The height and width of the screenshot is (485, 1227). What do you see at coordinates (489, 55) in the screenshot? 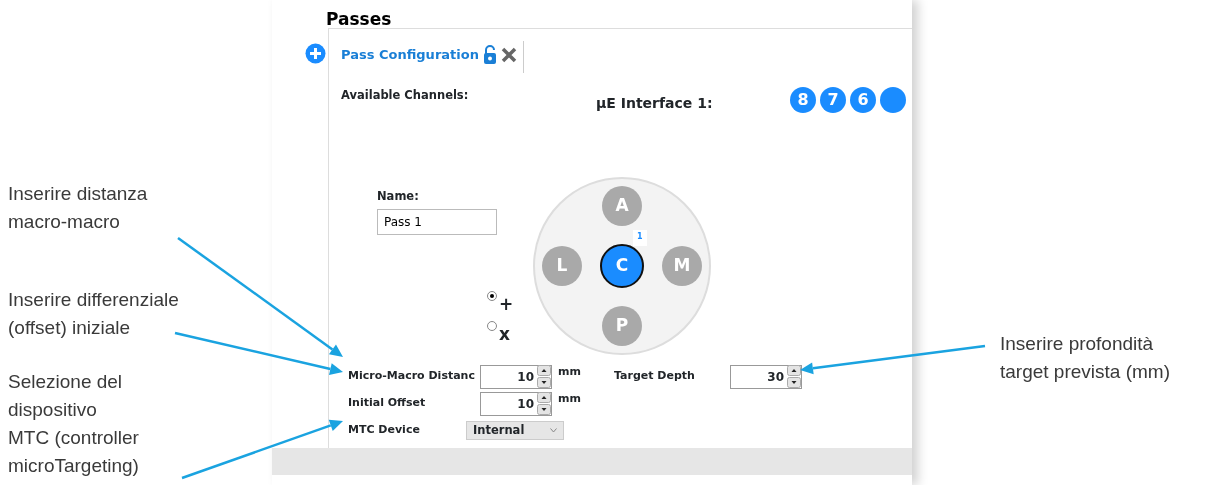
I see `unlocked-padlock-icon` at bounding box center [489, 55].